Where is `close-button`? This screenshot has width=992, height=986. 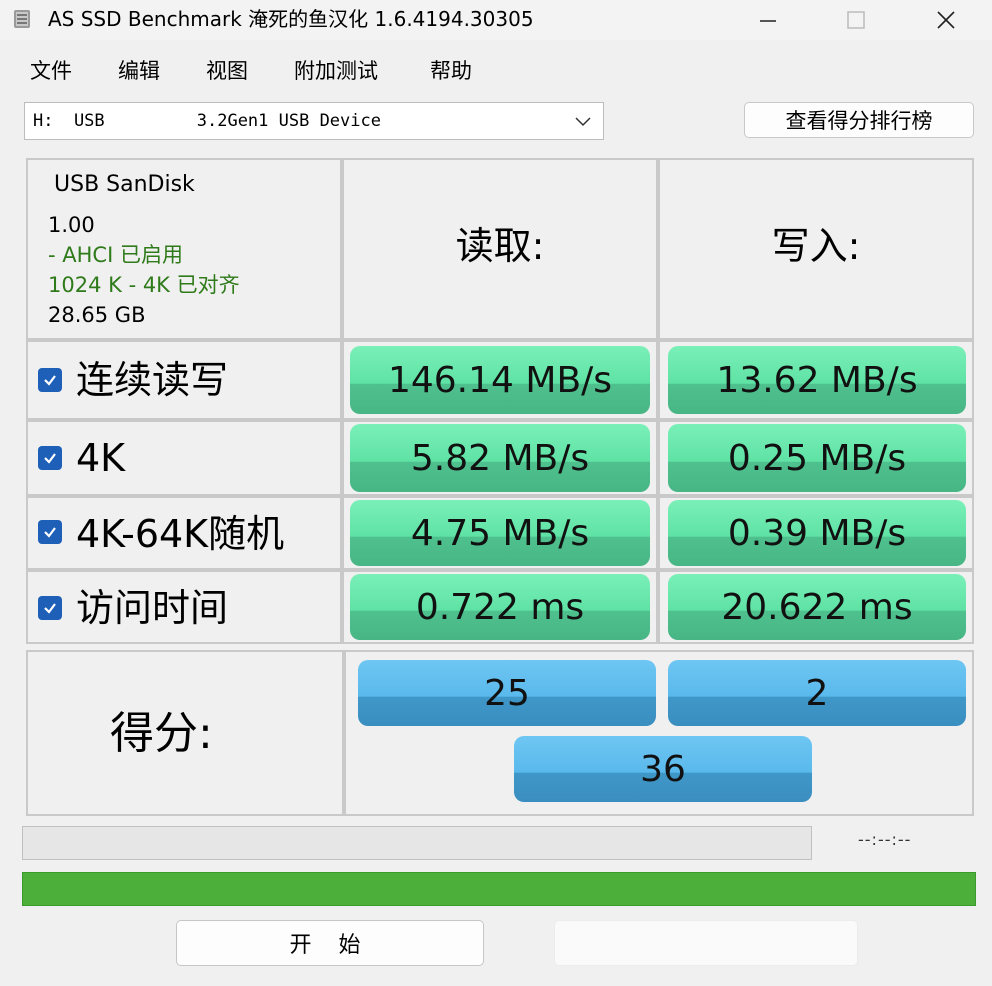
close-button is located at coordinates (946, 20).